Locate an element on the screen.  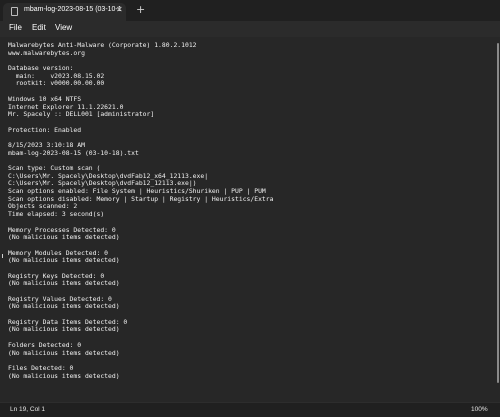
title-bar: mbam-log-2023-08-15 (03-10-1 ✕ + is located at coordinates (250, 10).